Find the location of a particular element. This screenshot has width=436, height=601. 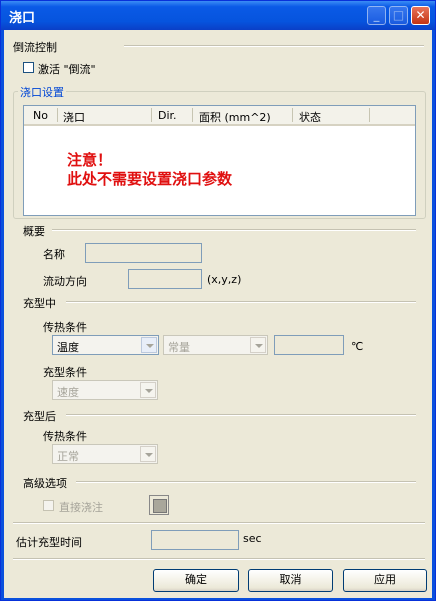

flow-direction-input is located at coordinates (165, 279).